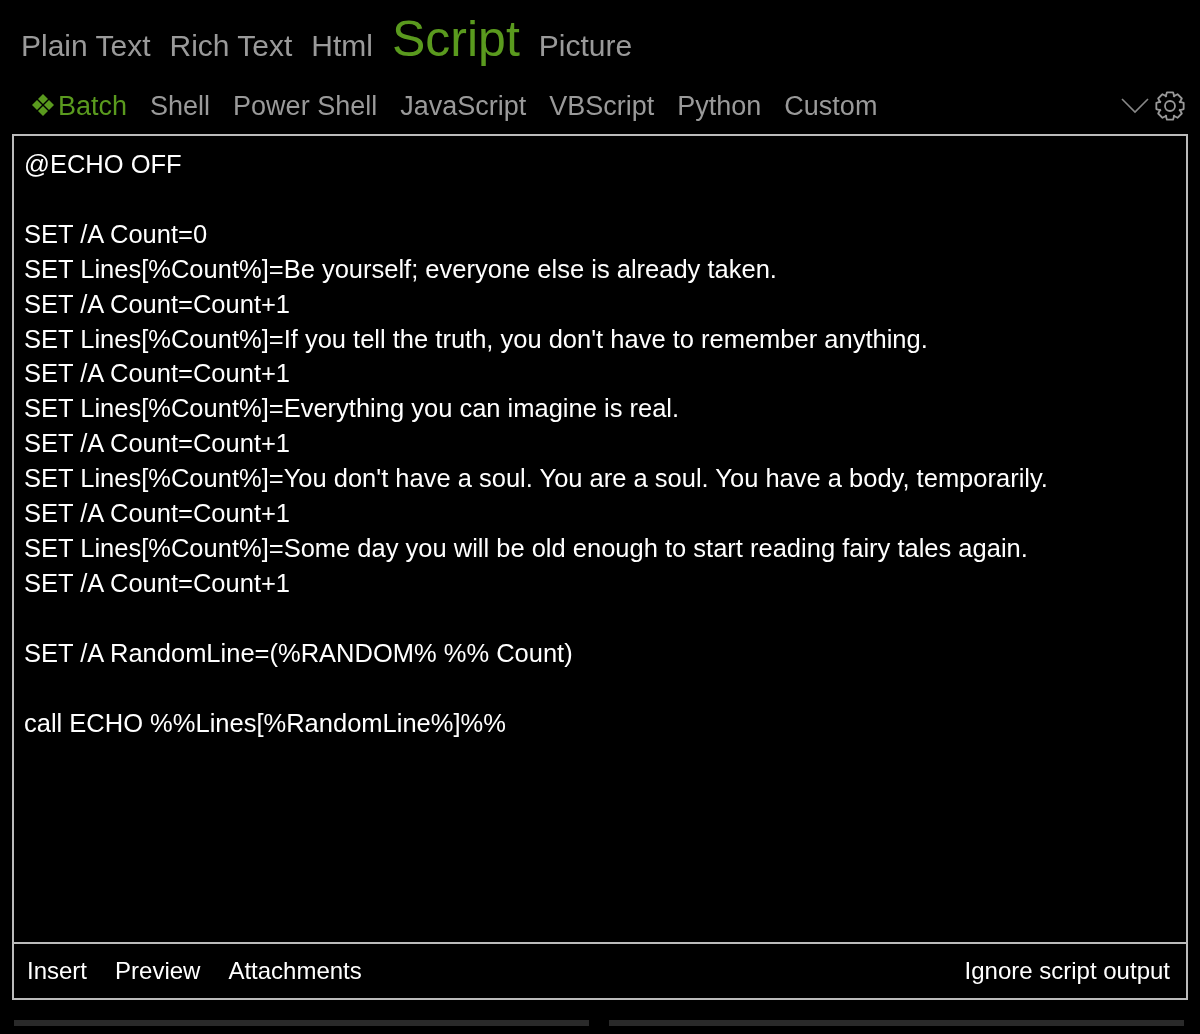  I want to click on language-tab: Custom, so click(831, 106).